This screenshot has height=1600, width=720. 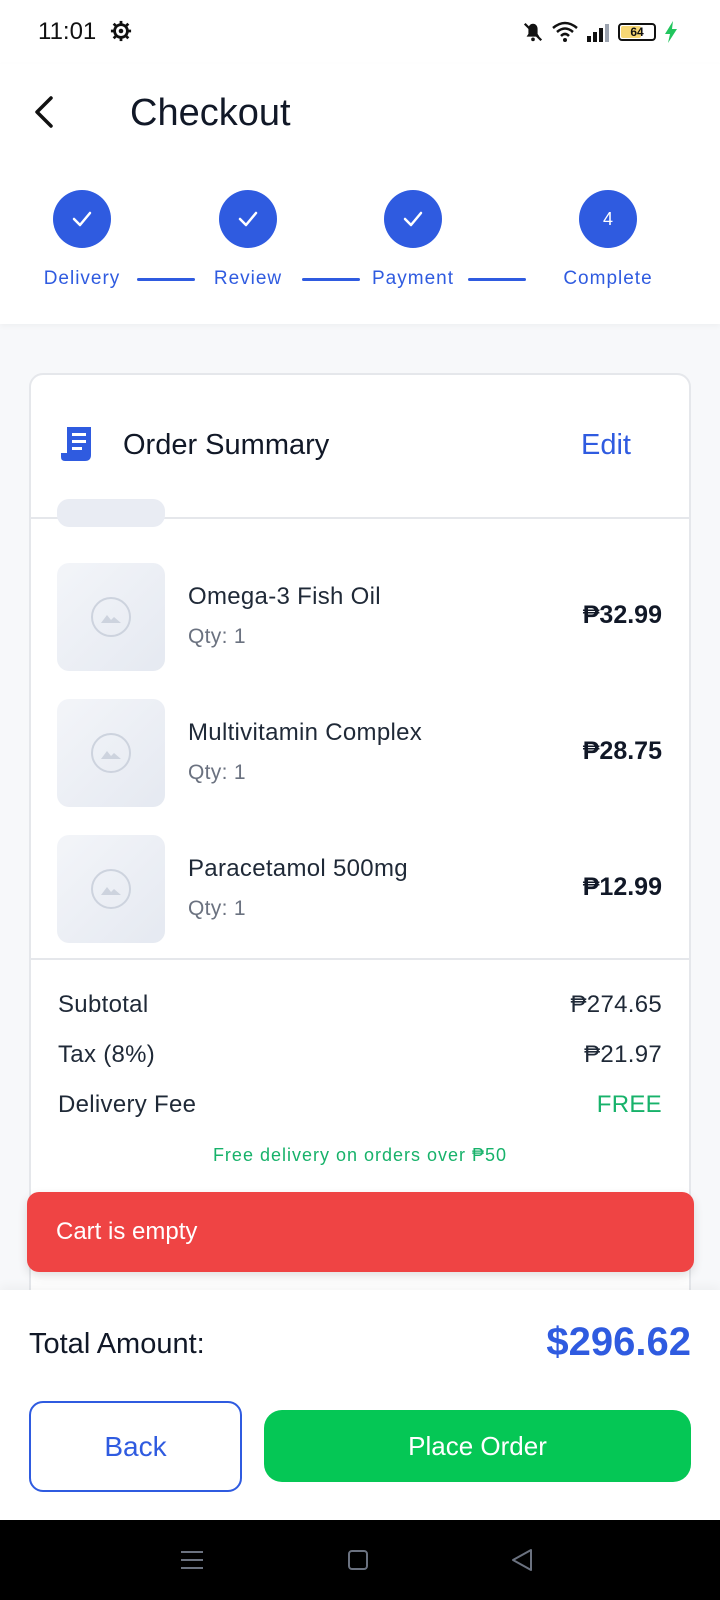 What do you see at coordinates (360, 754) in the screenshot?
I see `list-item: Multivitamin Complex Qty: 1 ₱28.75` at bounding box center [360, 754].